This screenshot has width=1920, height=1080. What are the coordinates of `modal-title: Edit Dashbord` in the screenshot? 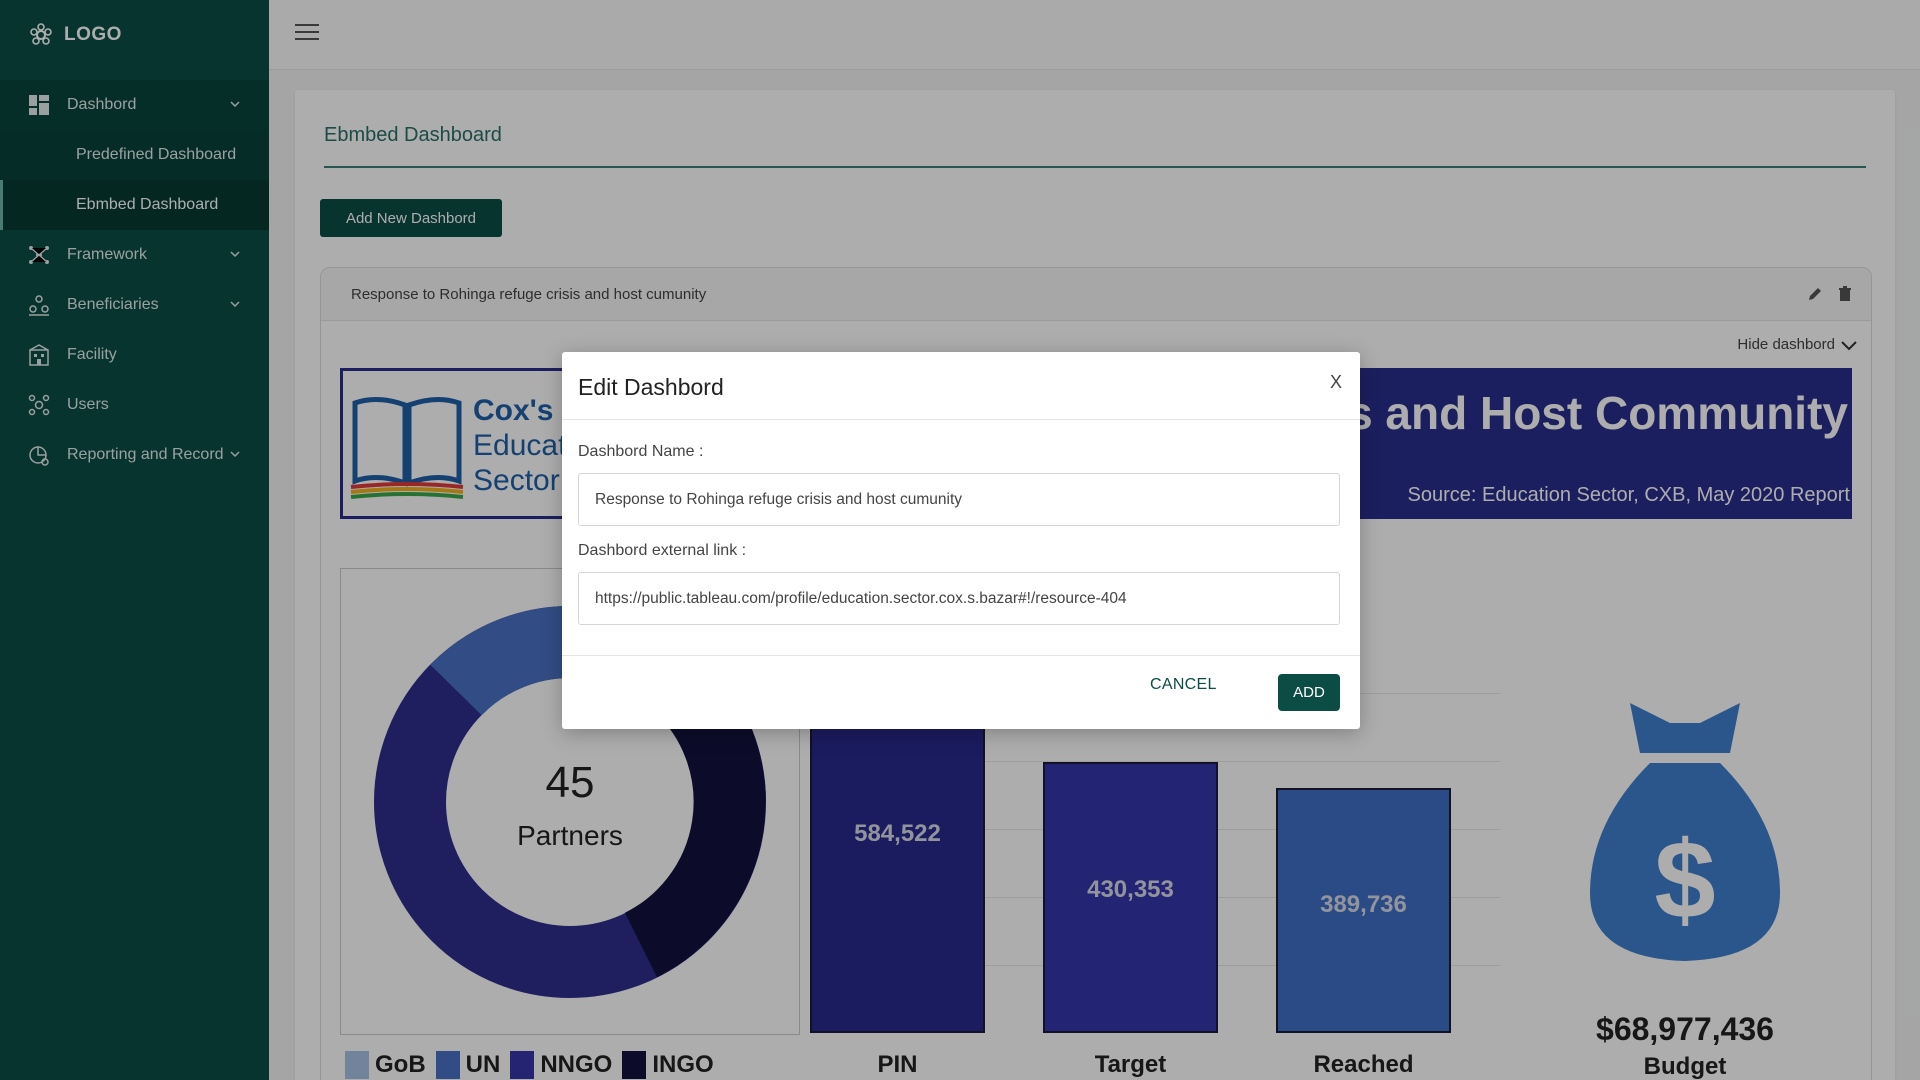 It's located at (651, 387).